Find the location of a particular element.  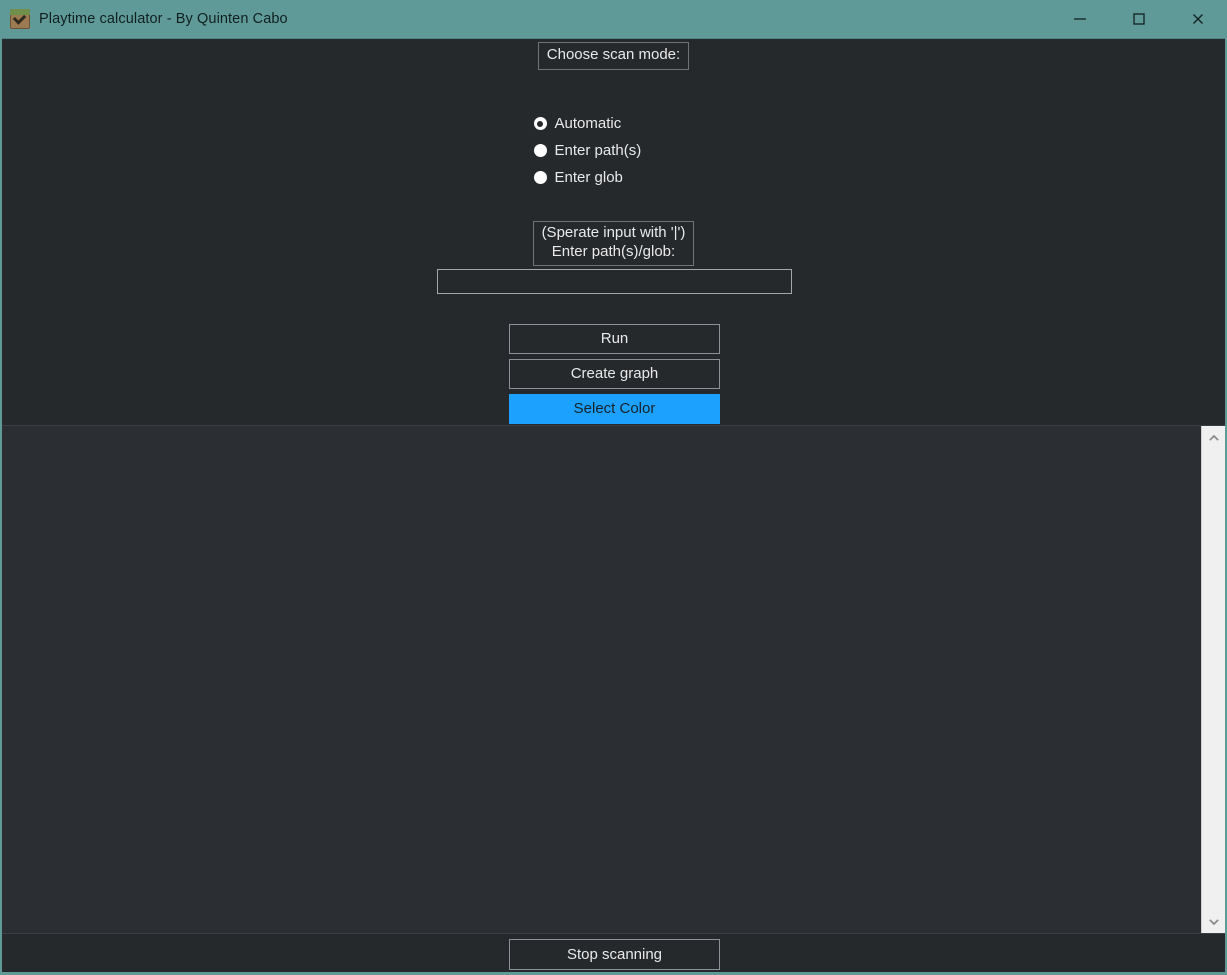

maximize-icon is located at coordinates (1138, 19).